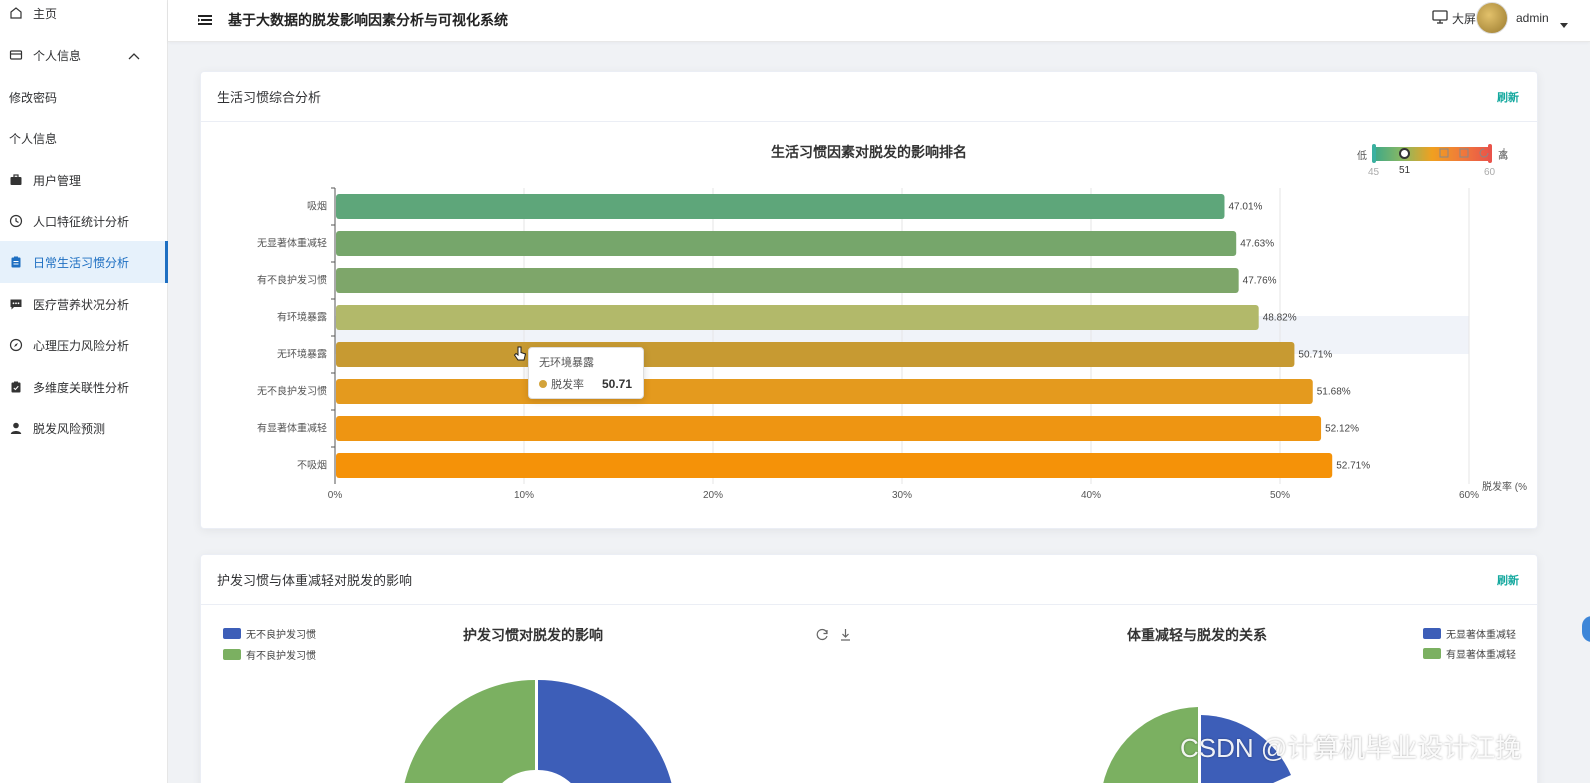 The image size is (1590, 783). What do you see at coordinates (302, 354) in the screenshot?
I see `y-category-label: 无环境暴露` at bounding box center [302, 354].